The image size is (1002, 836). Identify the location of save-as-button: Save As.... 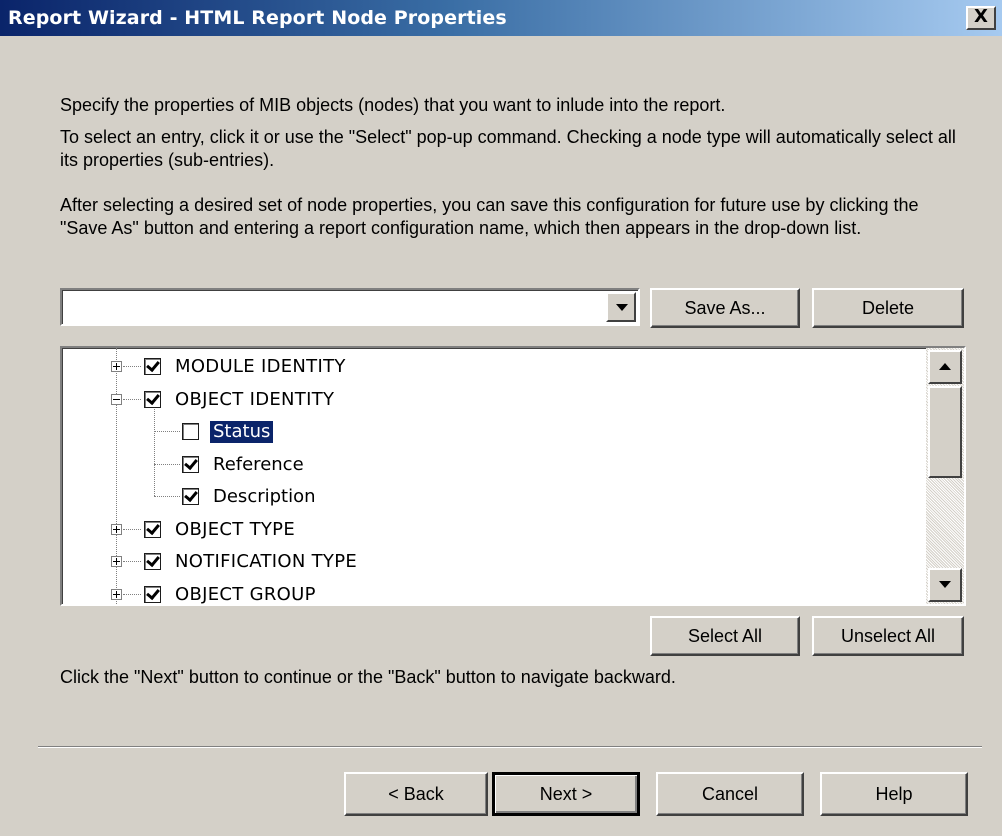
(725, 308).